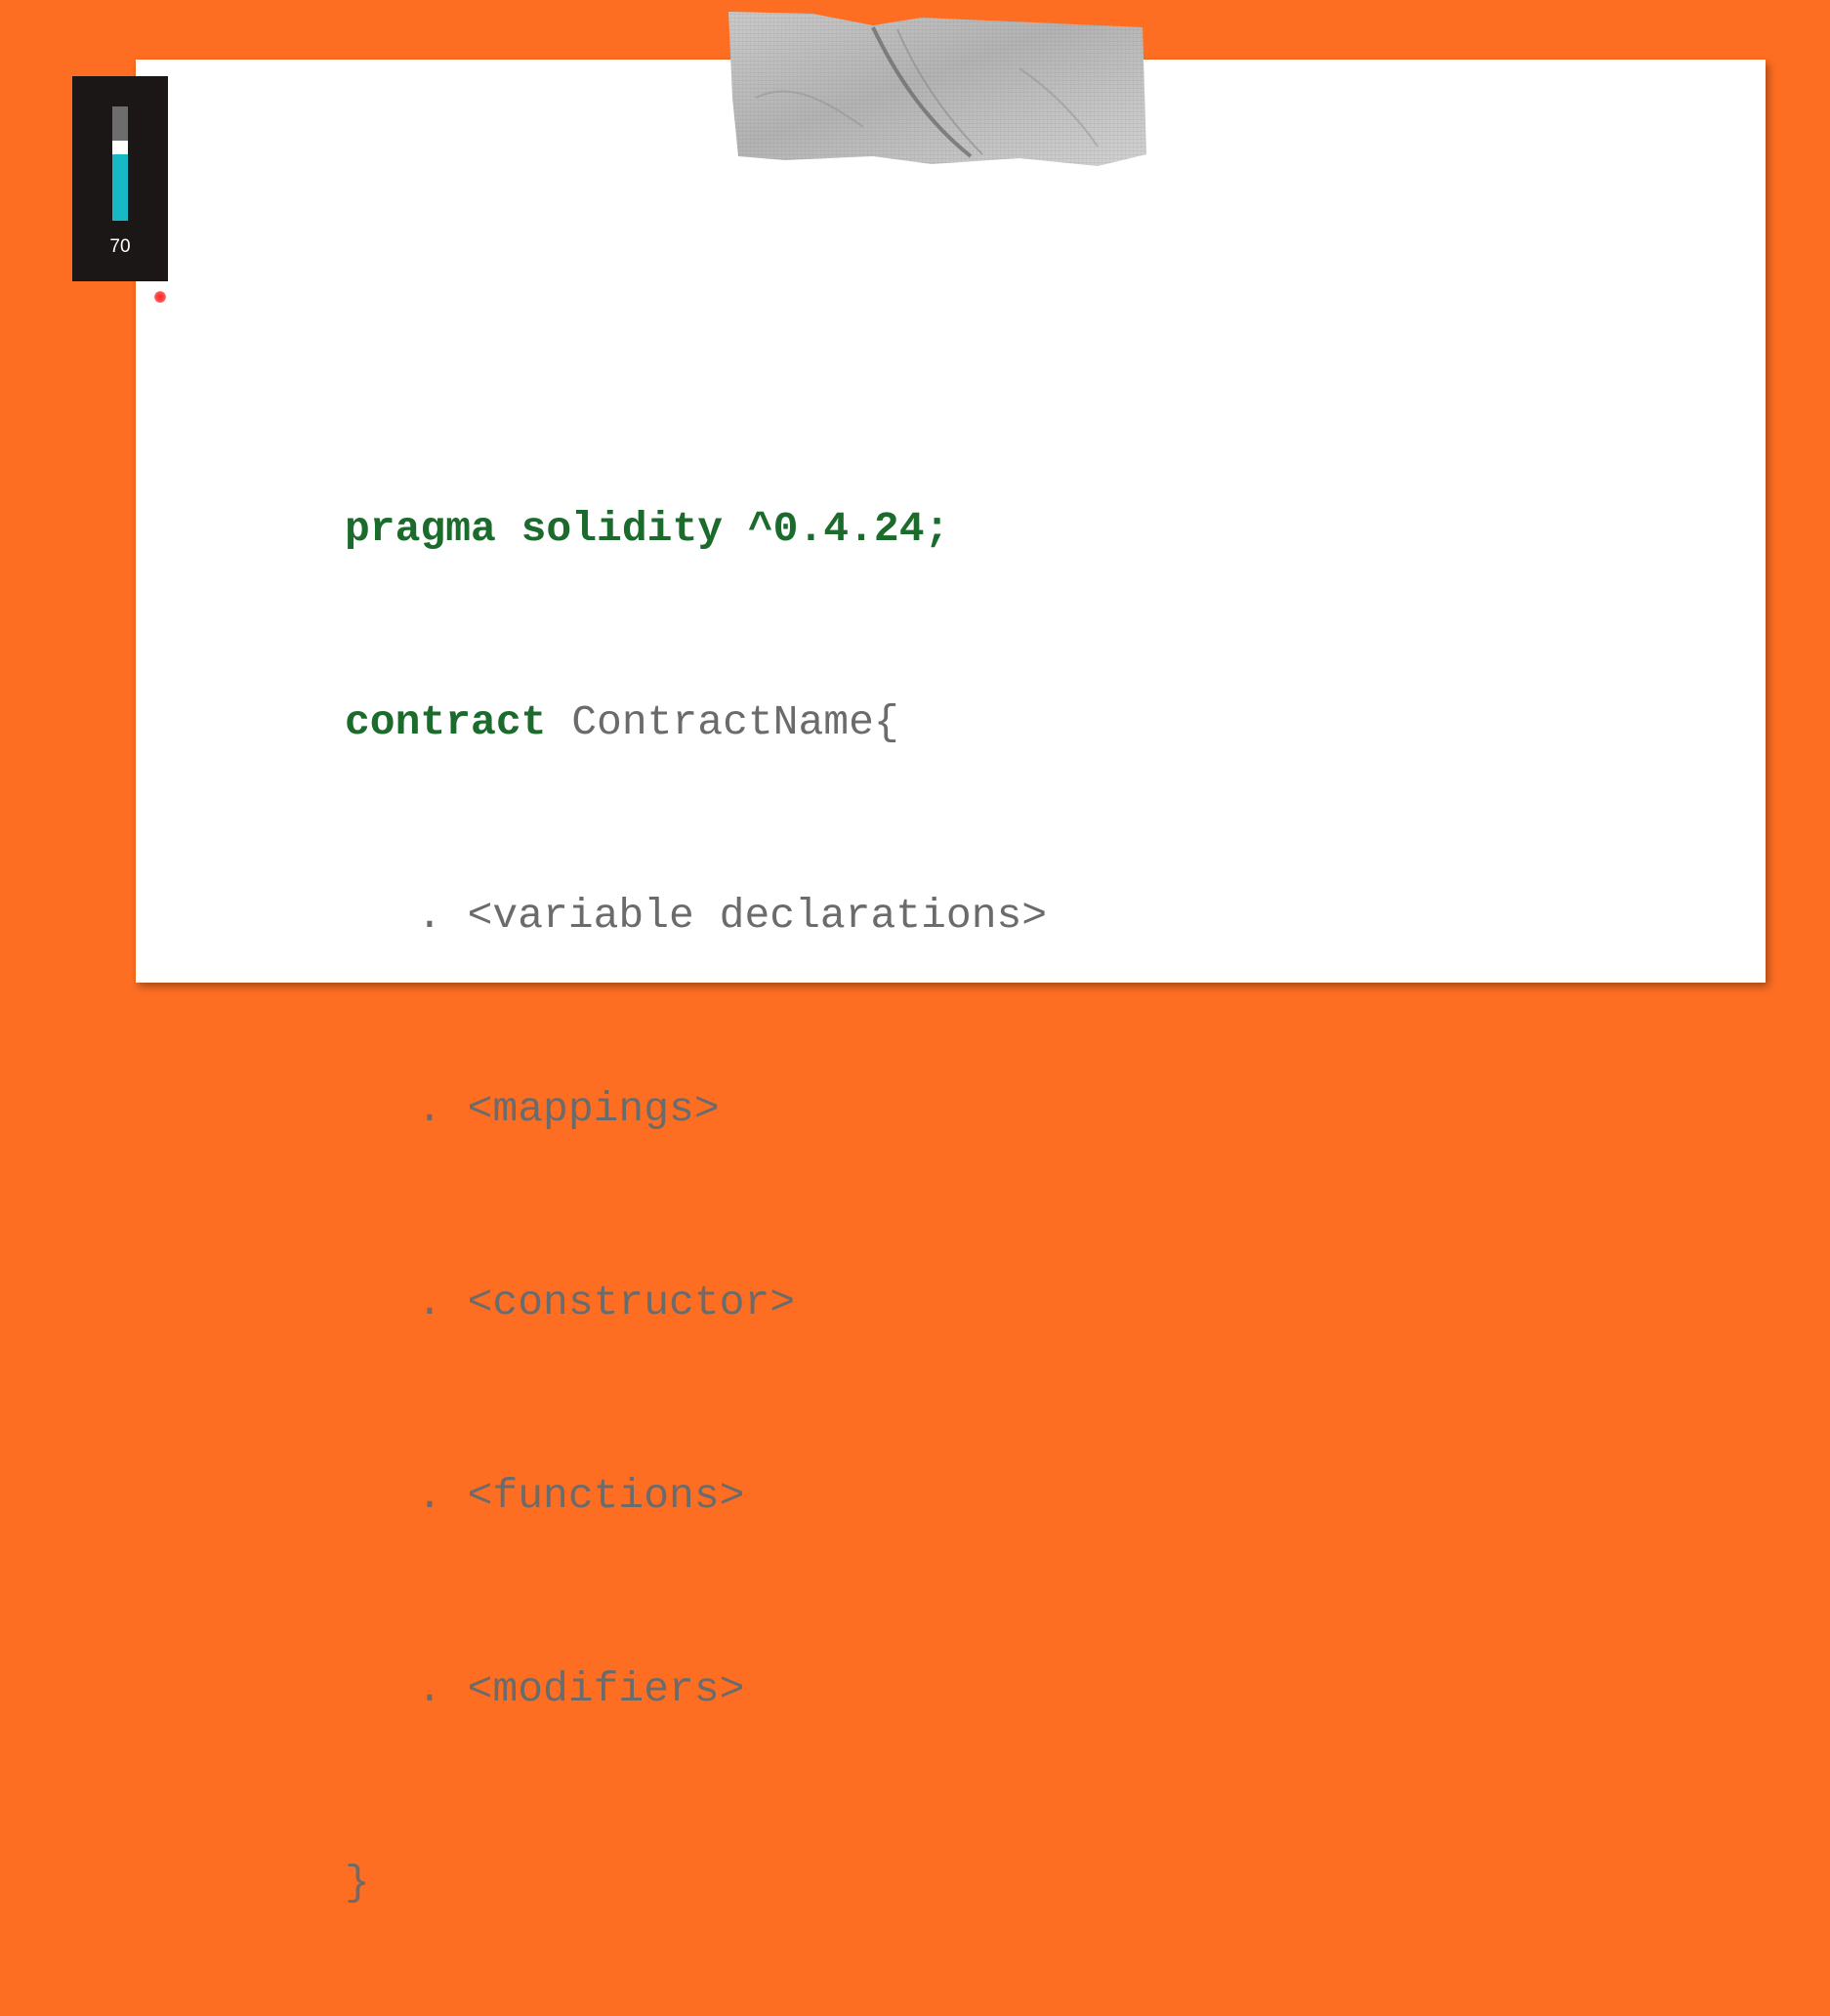  What do you see at coordinates (446, 722) in the screenshot?
I see `contract-keyword: contract` at bounding box center [446, 722].